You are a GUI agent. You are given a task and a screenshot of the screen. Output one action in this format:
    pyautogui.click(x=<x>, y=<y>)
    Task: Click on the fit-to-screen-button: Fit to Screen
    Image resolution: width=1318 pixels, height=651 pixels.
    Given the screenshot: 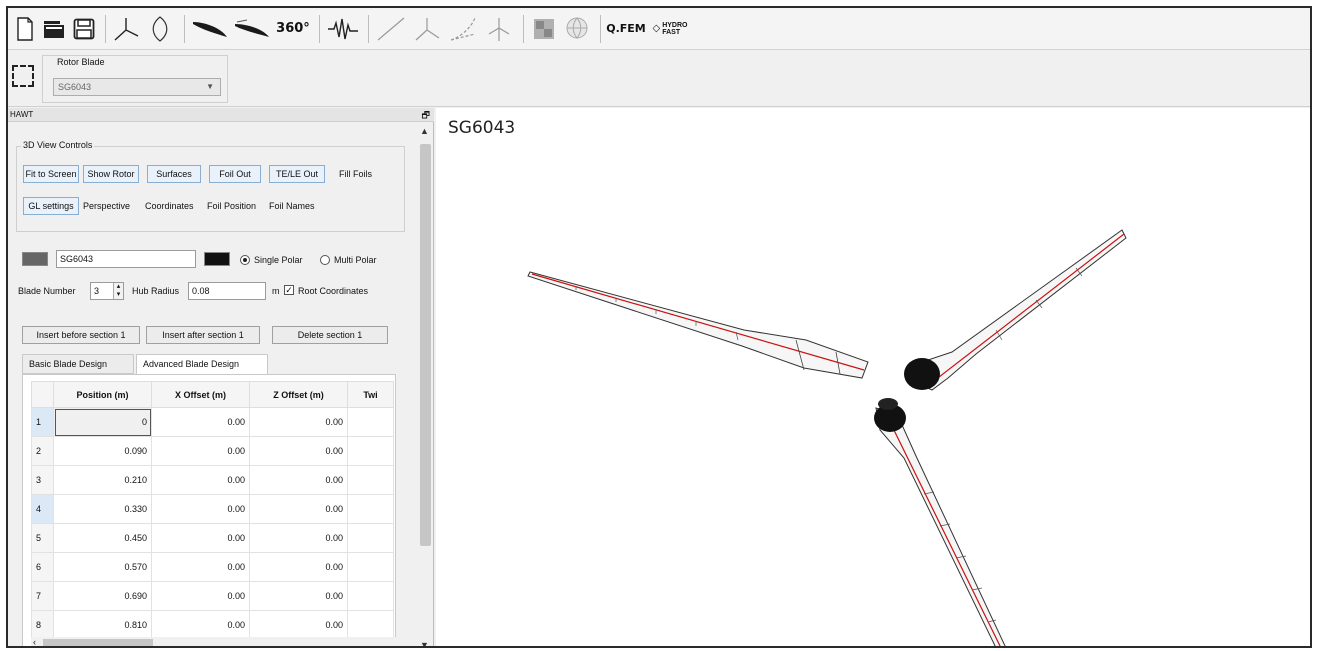 What is the action you would take?
    pyautogui.click(x=51, y=174)
    